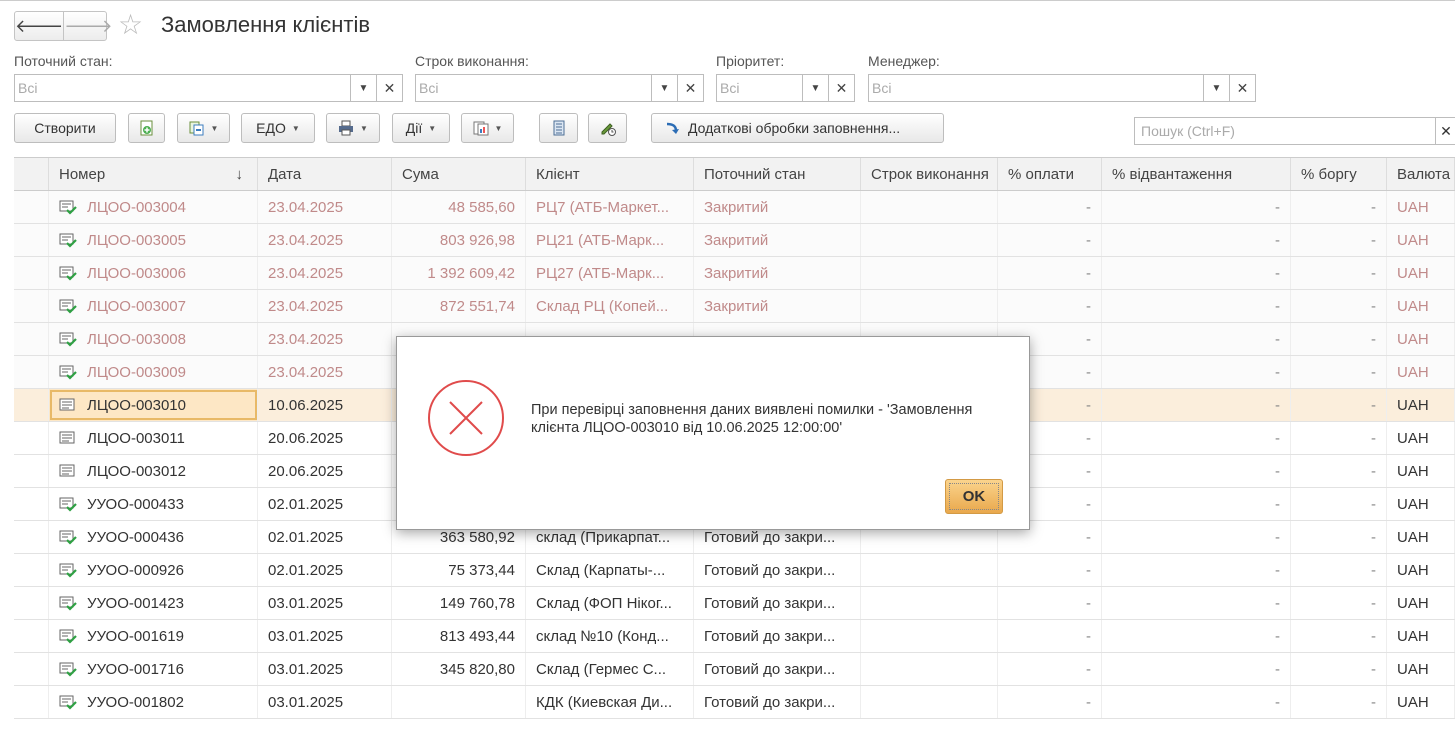 The image size is (1455, 733). I want to click on cell-sum: 149 760,78, so click(459, 603).